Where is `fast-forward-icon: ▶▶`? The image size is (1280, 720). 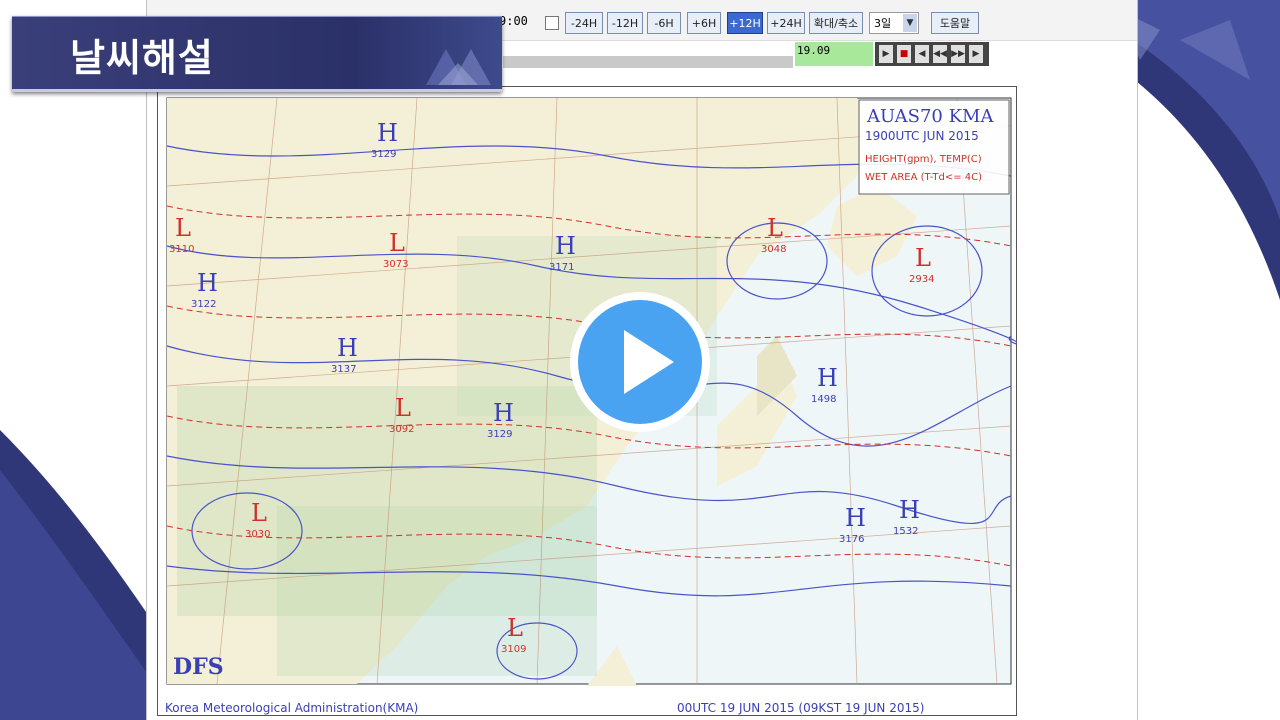 fast-forward-icon: ▶▶ is located at coordinates (958, 54).